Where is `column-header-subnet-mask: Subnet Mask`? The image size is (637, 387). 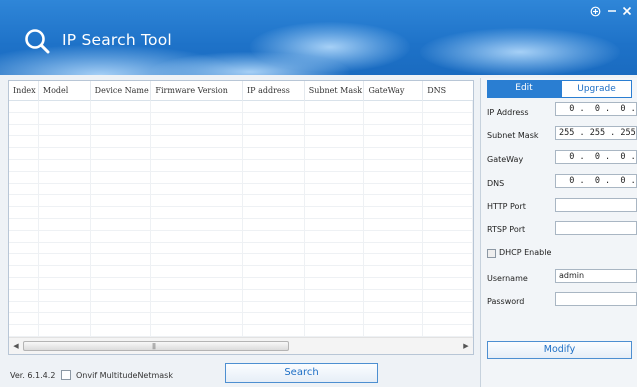 column-header-subnet-mask: Subnet Mask is located at coordinates (335, 91).